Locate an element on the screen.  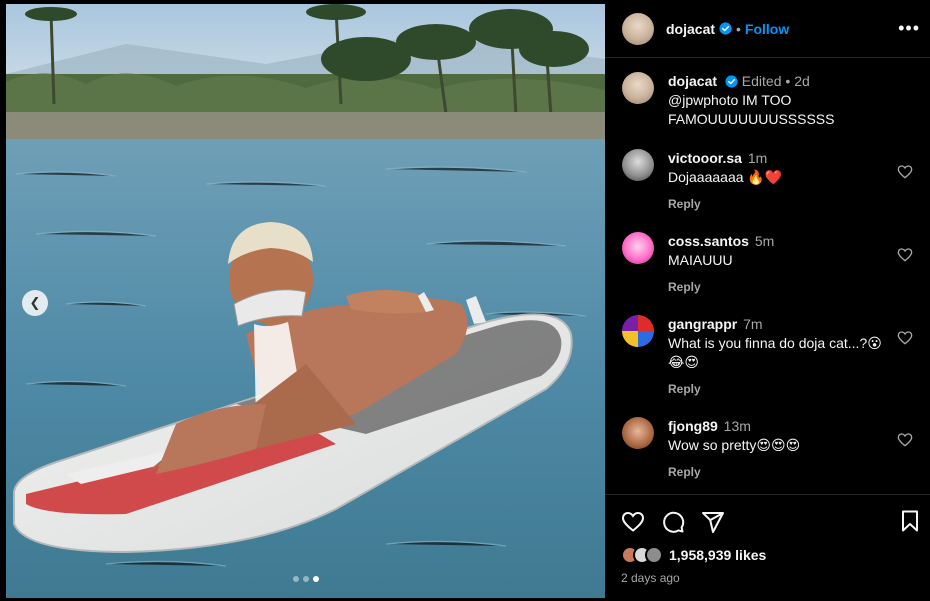
author-username: dojacat is located at coordinates (690, 29).